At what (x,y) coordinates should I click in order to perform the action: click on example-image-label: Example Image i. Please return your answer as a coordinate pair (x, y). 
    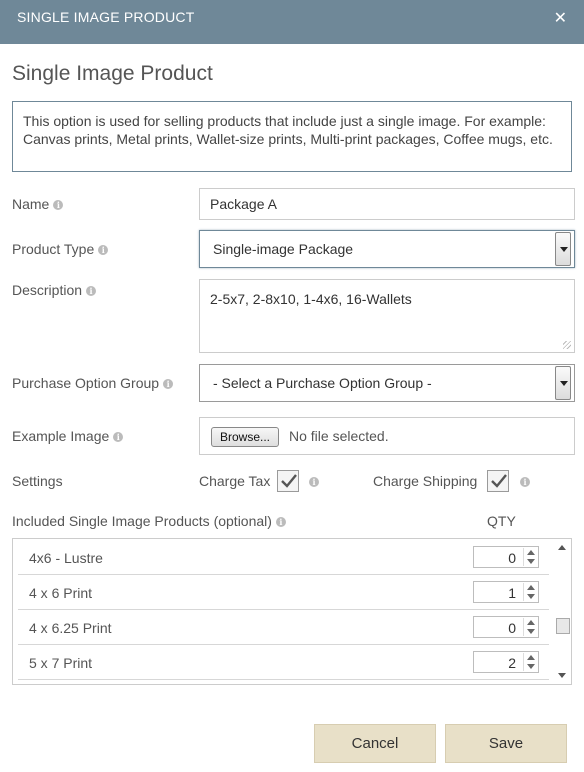
    Looking at the image, I should click on (68, 436).